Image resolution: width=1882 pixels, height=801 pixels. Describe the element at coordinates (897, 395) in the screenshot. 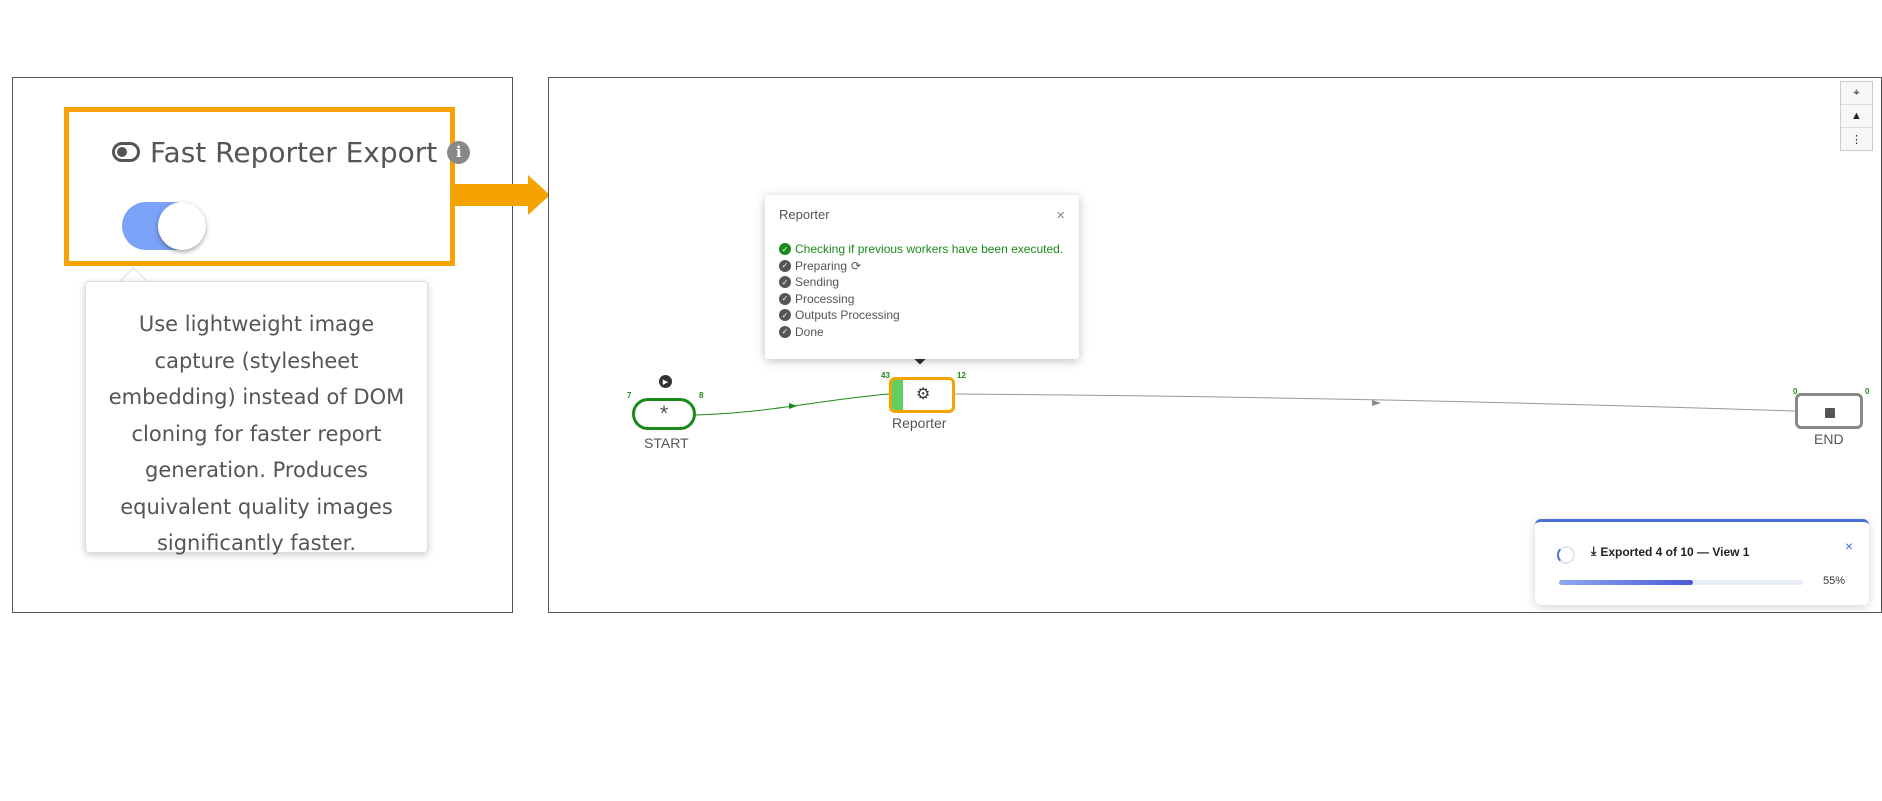

I see `reporter-progress-bar` at that location.